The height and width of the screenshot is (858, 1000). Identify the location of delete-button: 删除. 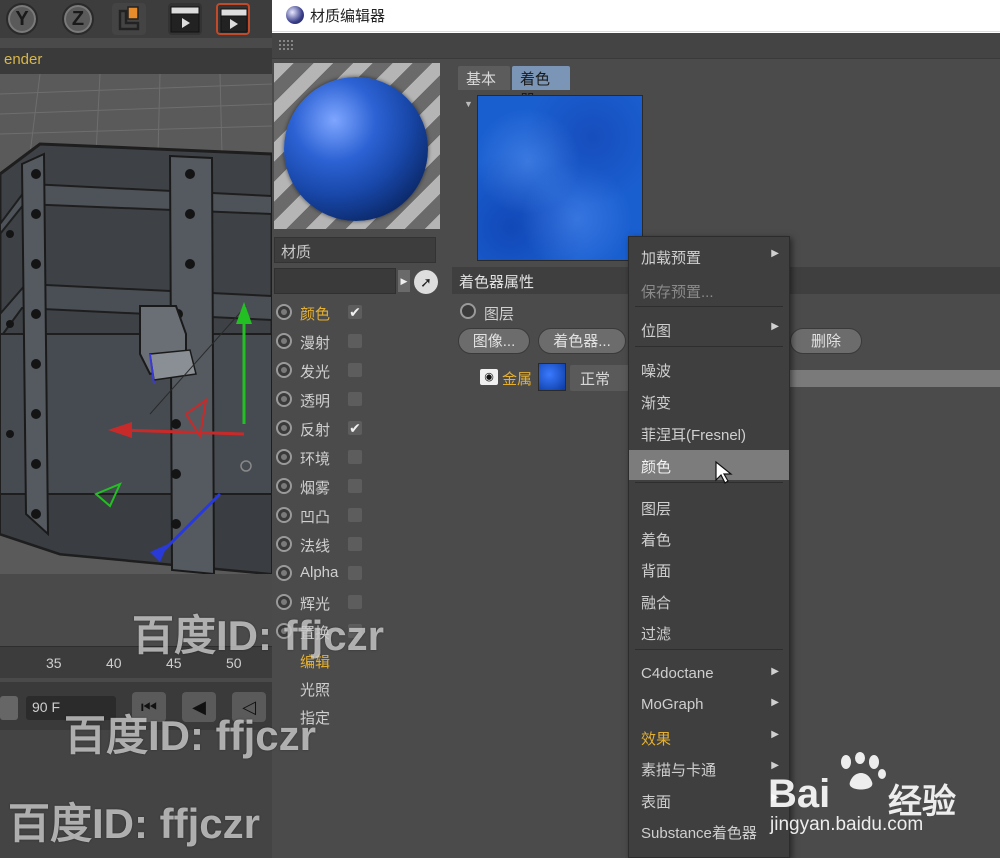
(826, 341).